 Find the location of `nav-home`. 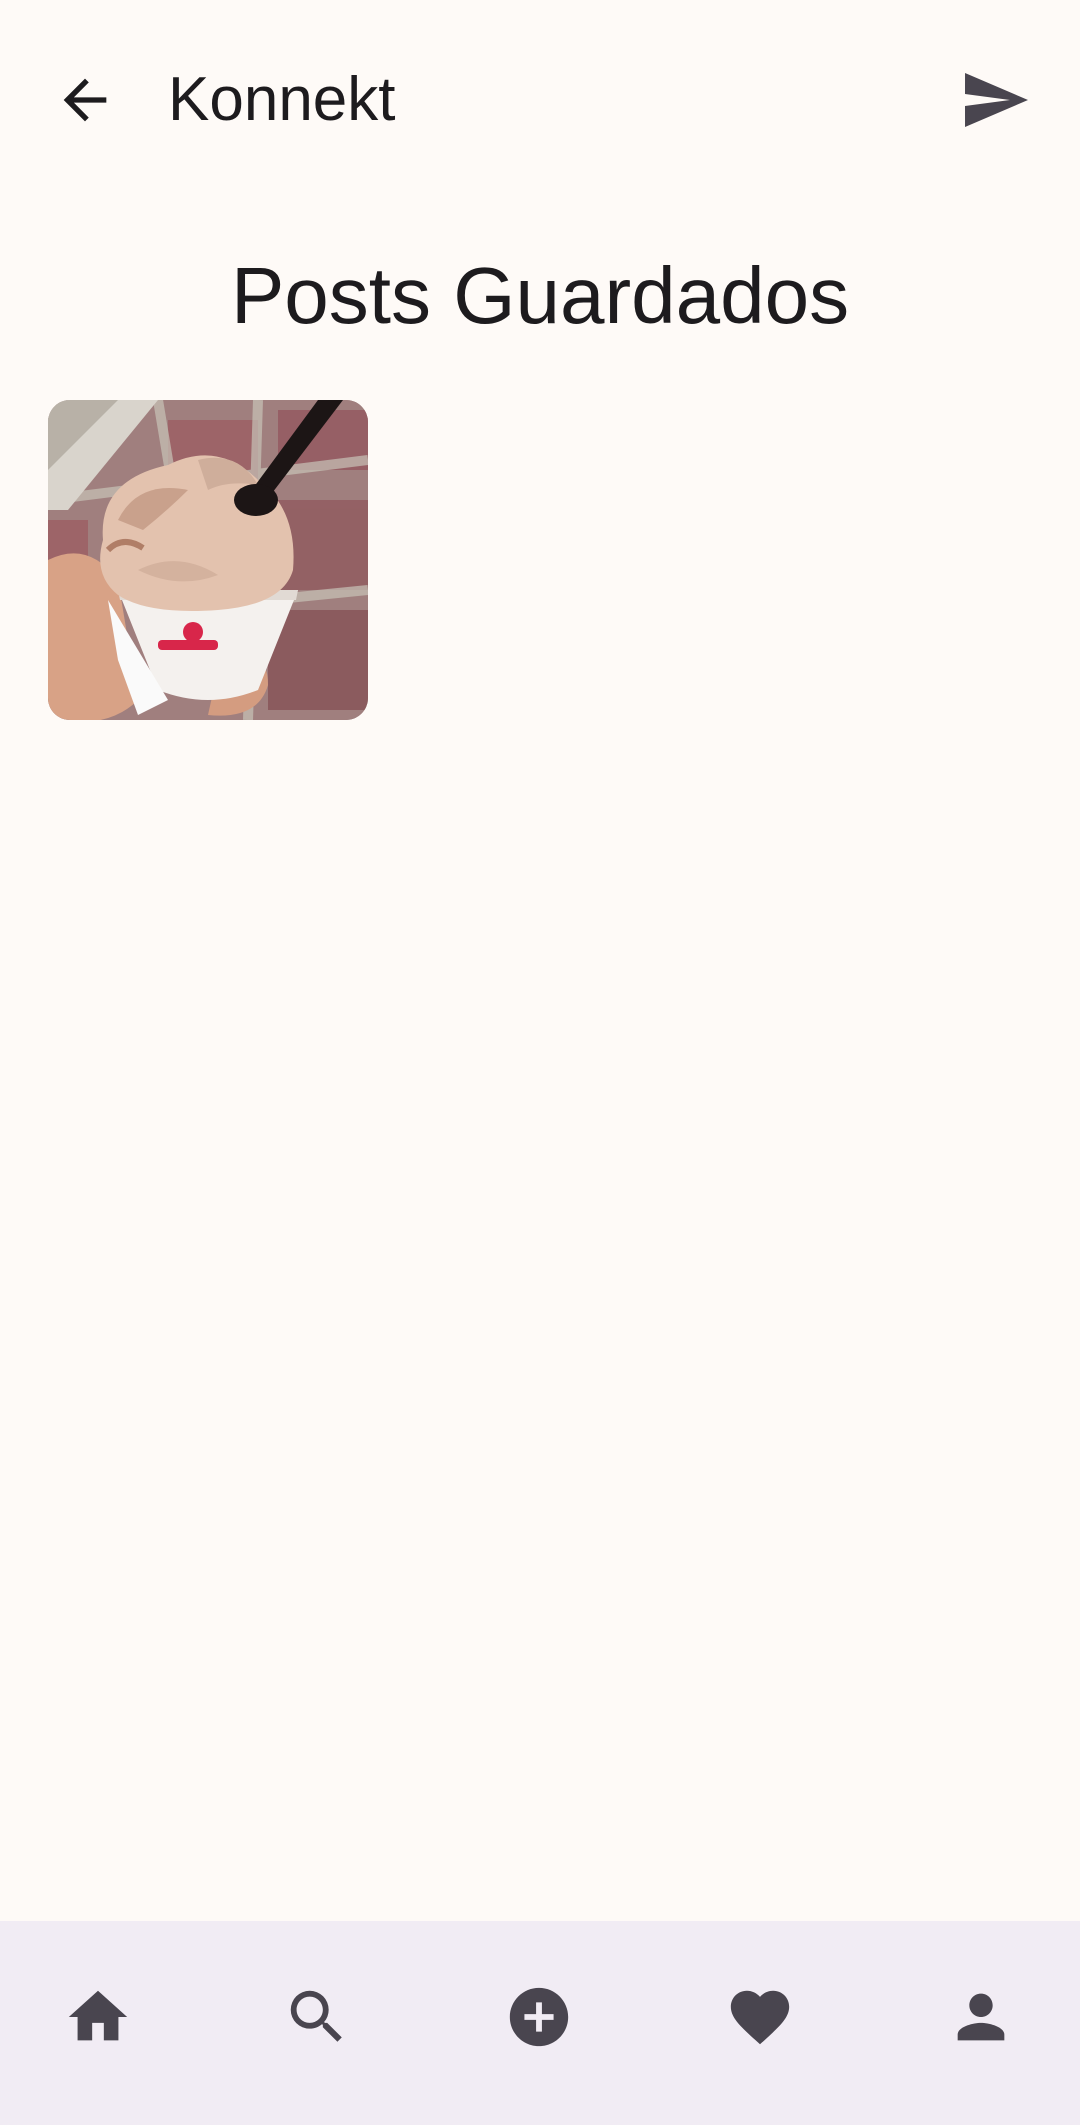

nav-home is located at coordinates (98, 2017).